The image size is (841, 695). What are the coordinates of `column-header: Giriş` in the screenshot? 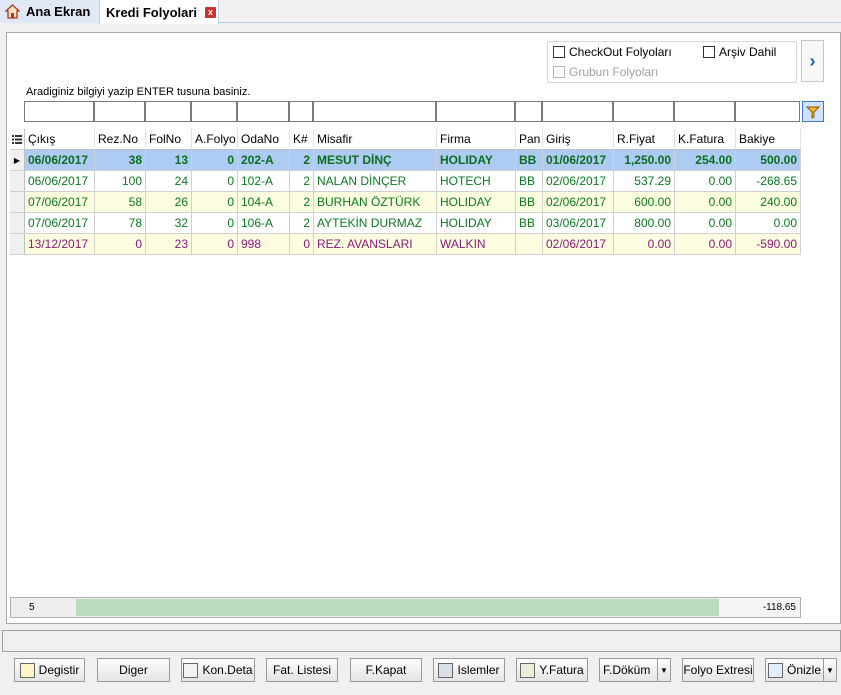 It's located at (578, 139).